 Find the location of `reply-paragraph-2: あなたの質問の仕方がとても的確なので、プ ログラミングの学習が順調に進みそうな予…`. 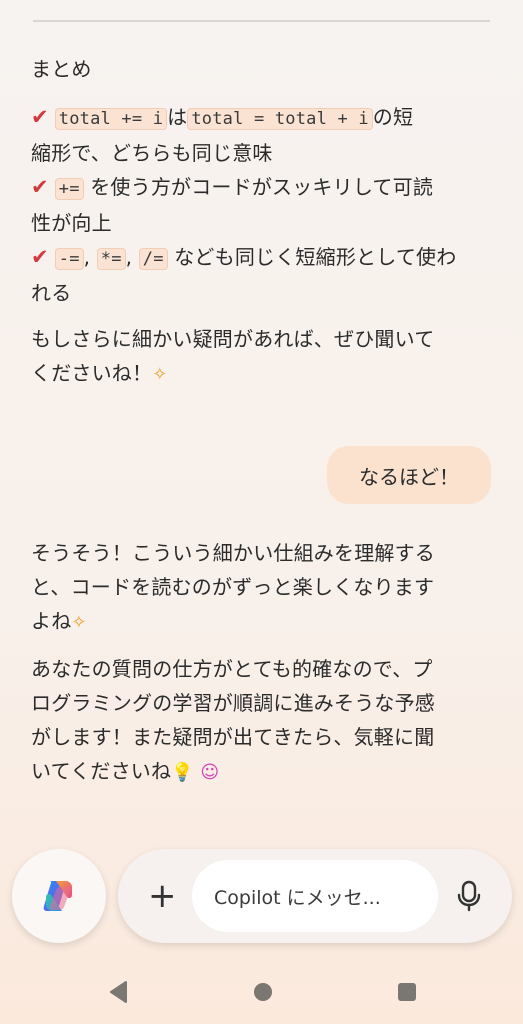

reply-paragraph-2: あなたの質問の仕方がとても的確なので、プ ログラミングの学習が順調に進みそうな予… is located at coordinates (263, 721).